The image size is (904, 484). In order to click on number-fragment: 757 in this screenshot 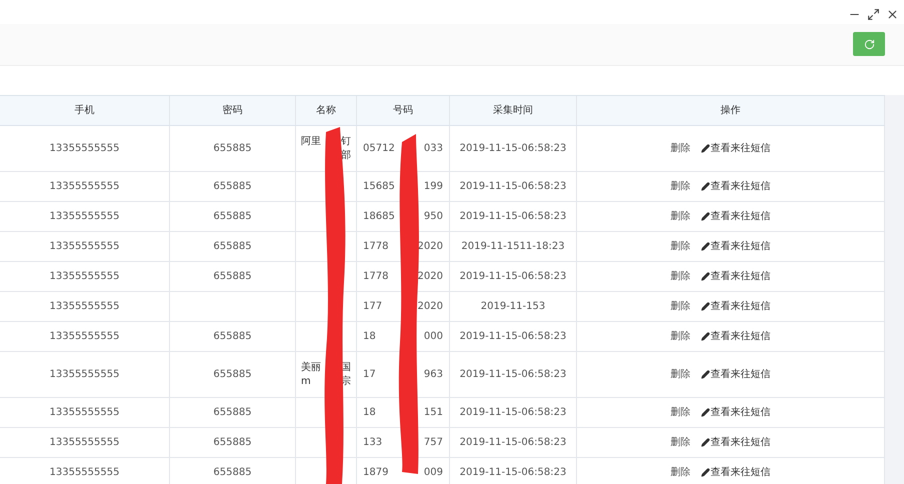, I will do `click(433, 443)`.